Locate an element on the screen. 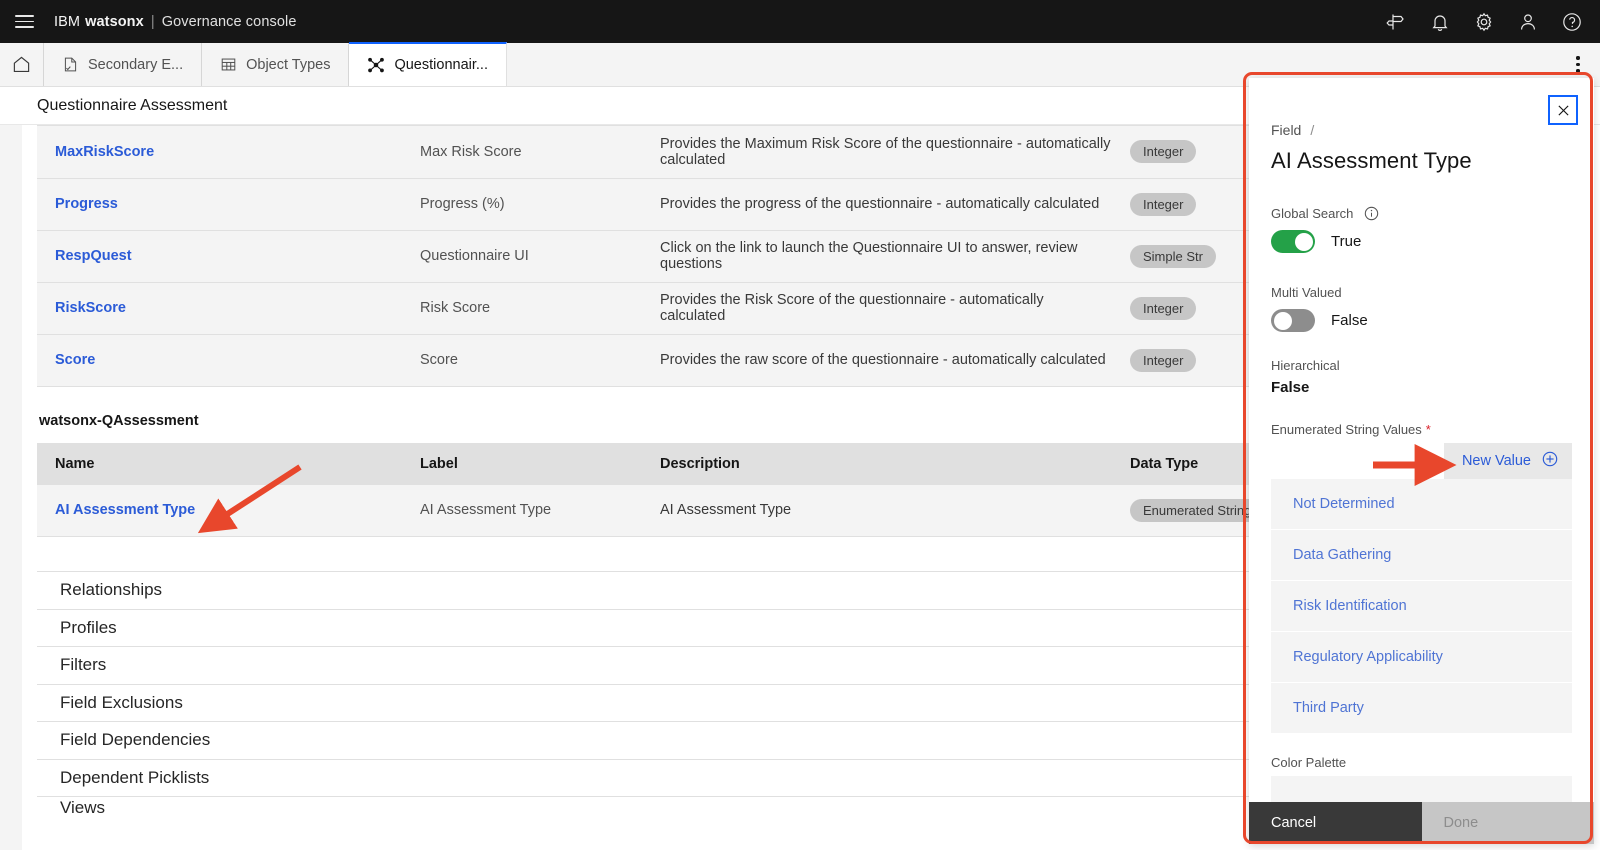 This screenshot has width=1600, height=850. add-circle-icon is located at coordinates (1550, 461).